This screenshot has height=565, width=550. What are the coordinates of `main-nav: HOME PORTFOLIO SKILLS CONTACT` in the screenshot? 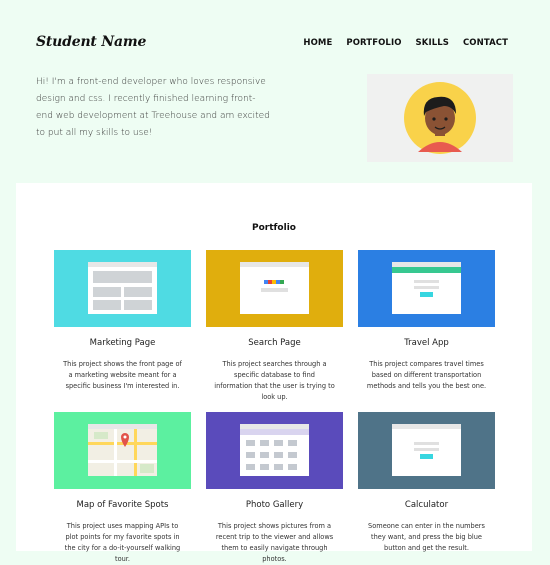 It's located at (405, 43).